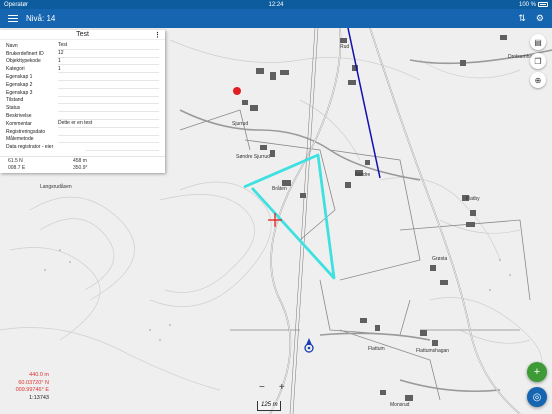 This screenshot has height=414, width=552. I want to click on panel-title: Test, so click(82, 34).